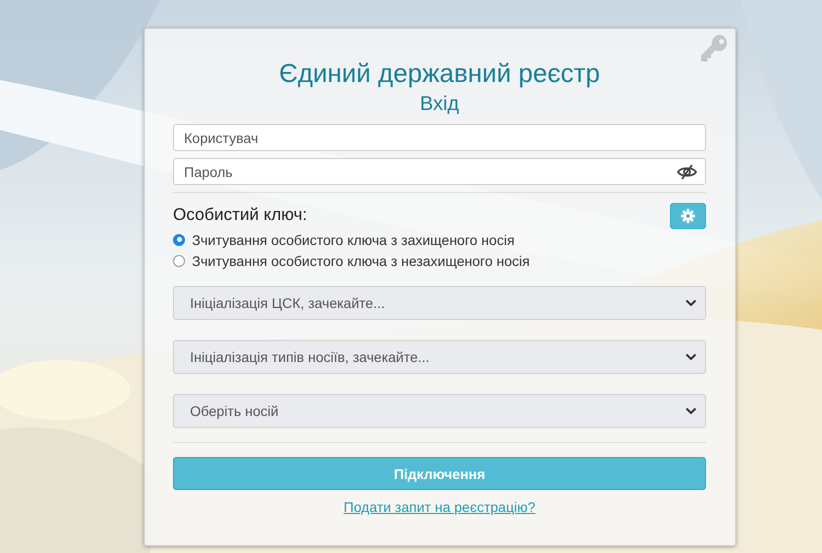 The image size is (822, 553). Describe the element at coordinates (439, 411) in the screenshot. I see `select-field: Оберіть носій` at that location.